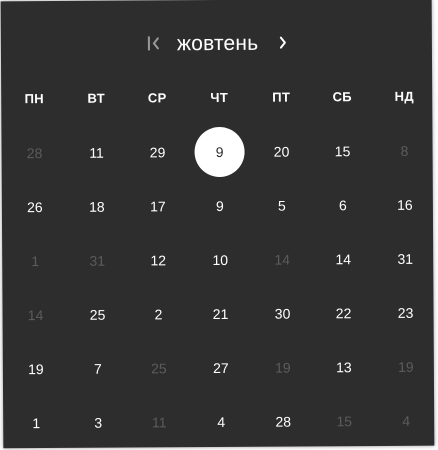 The image size is (438, 450). I want to click on day-cell: 13, so click(344, 367).